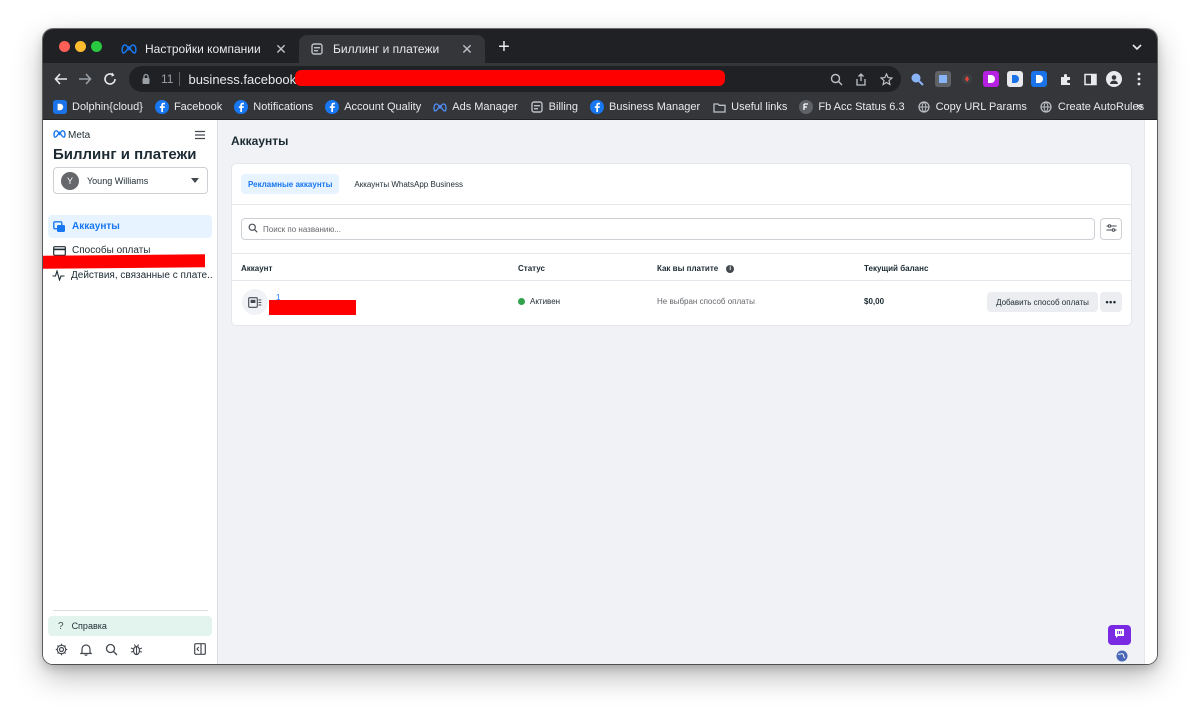 This screenshot has height=721, width=1200. I want to click on language-globe-icon, so click(1122, 656).